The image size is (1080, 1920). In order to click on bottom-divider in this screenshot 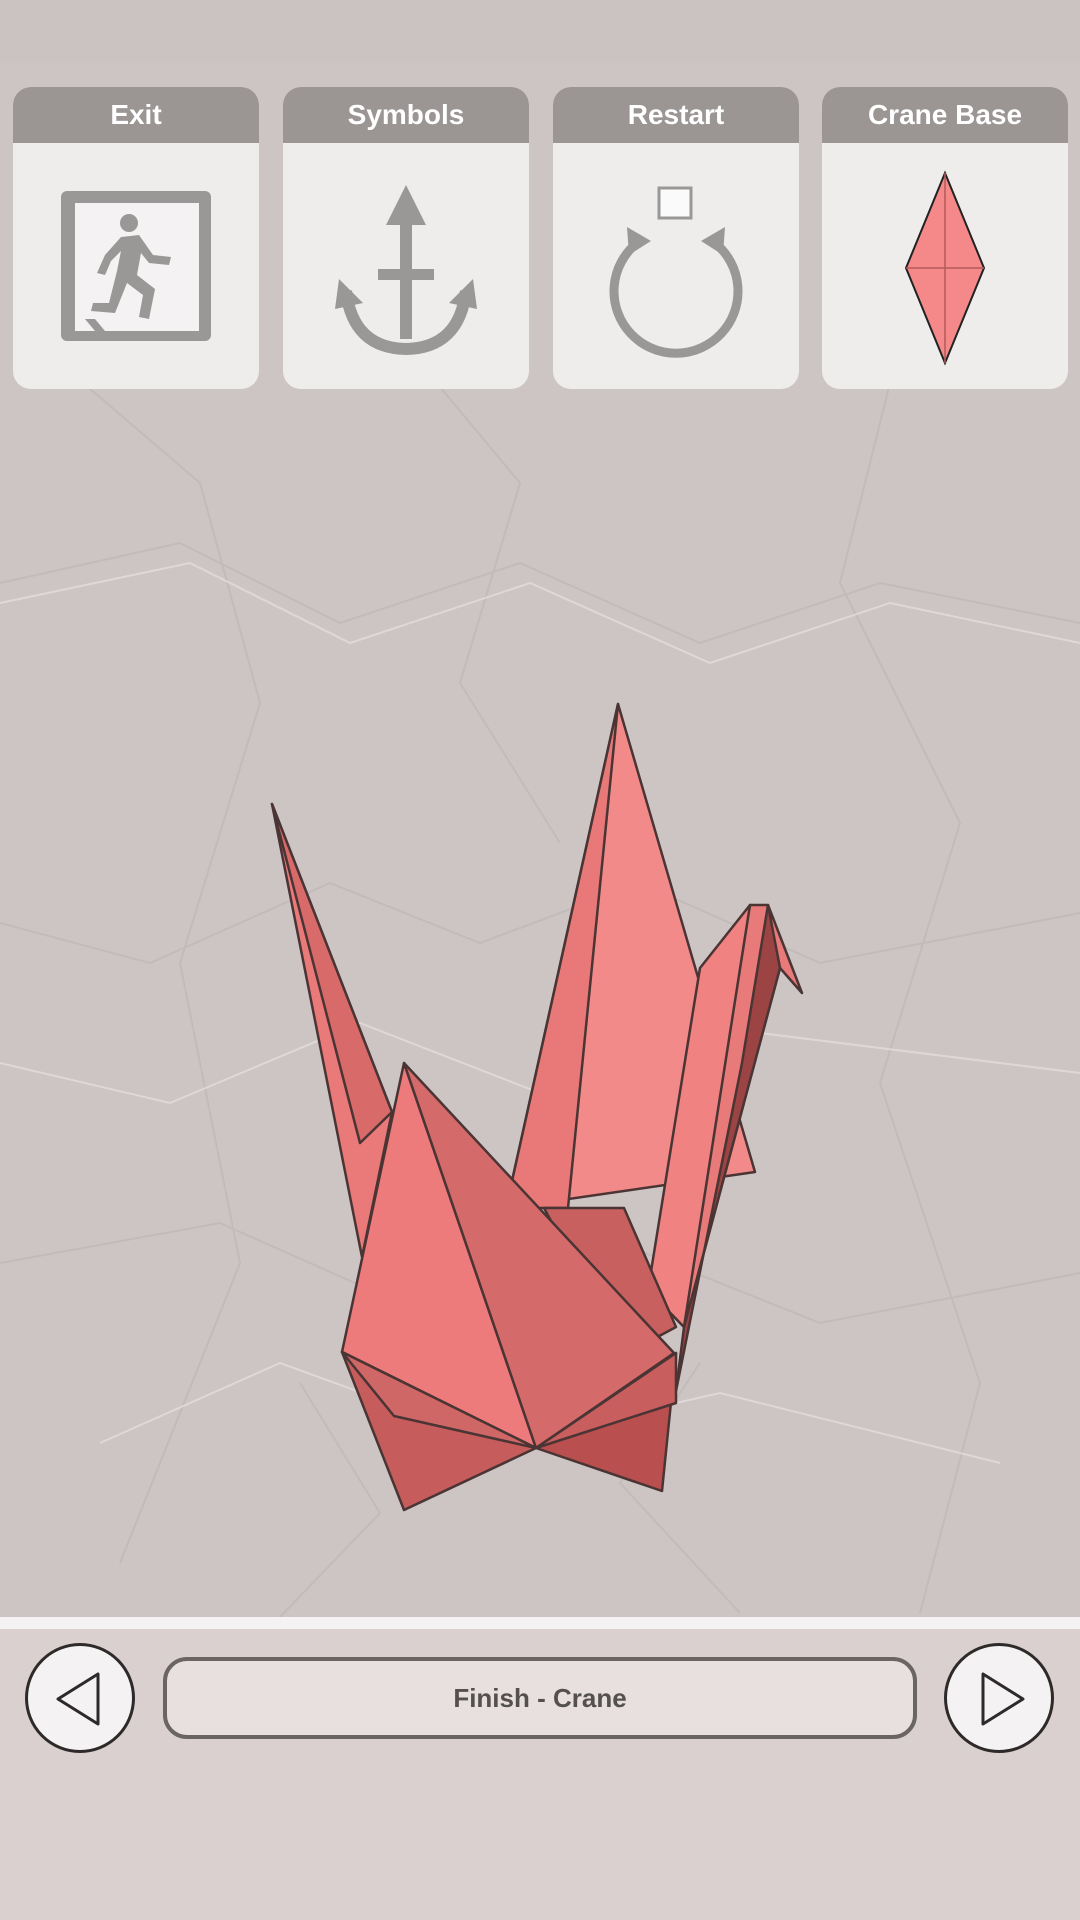, I will do `click(540, 1623)`.